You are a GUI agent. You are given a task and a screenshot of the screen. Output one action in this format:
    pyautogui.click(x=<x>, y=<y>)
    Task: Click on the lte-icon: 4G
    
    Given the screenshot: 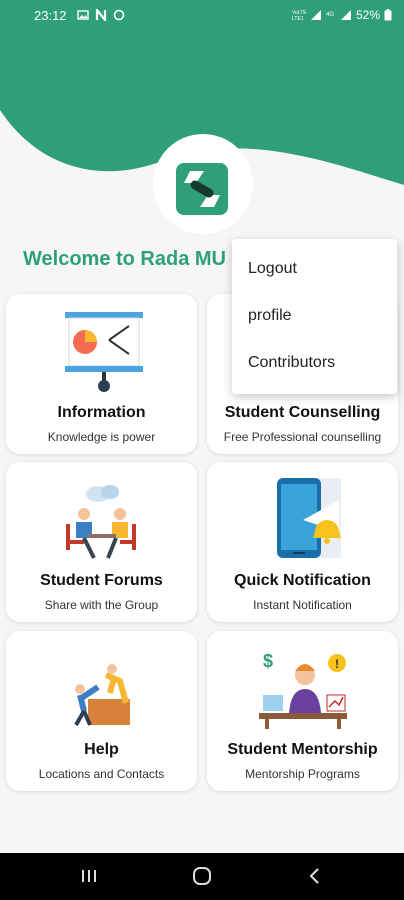 What is the action you would take?
    pyautogui.click(x=330, y=15)
    